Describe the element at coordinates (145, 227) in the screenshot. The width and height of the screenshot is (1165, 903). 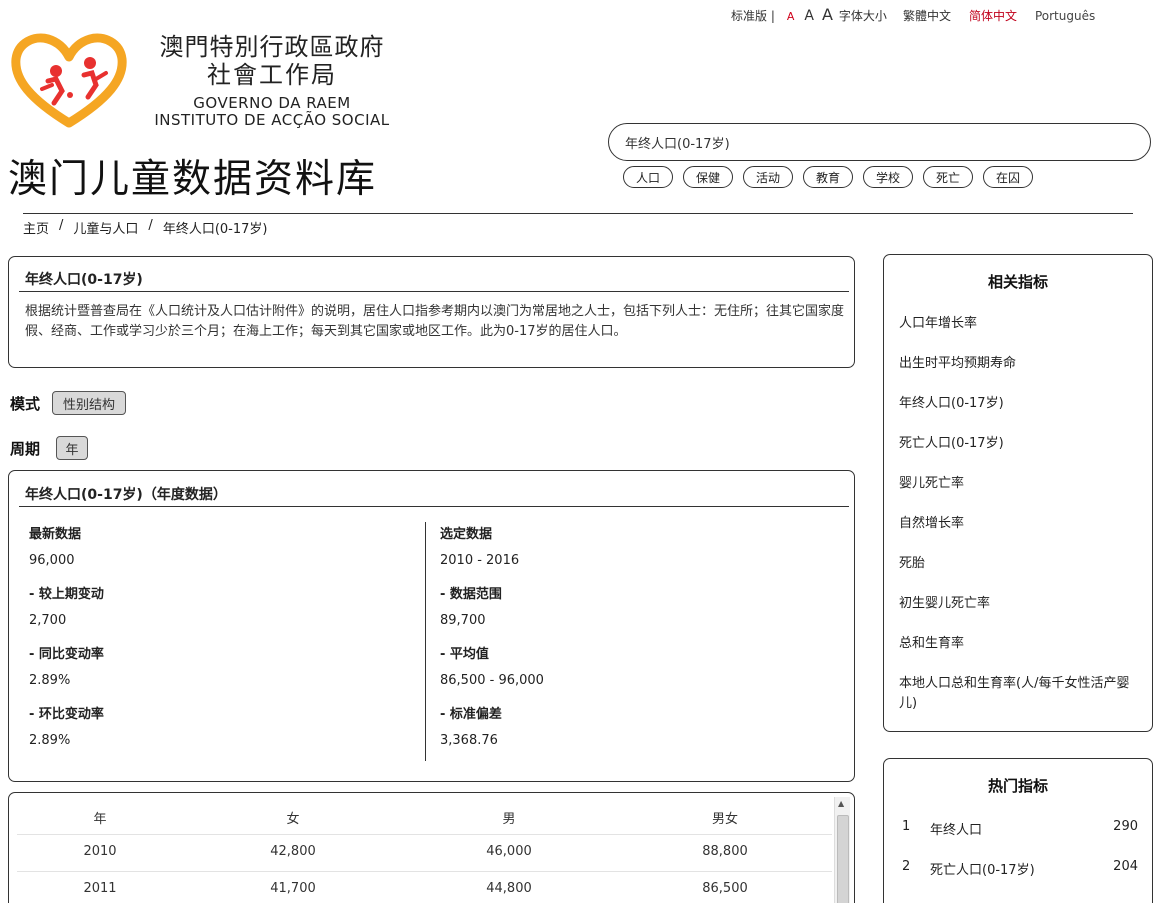
I see `breadcrumb: 主页 / 儿童与人口 / 年终人口(0-17岁)` at that location.